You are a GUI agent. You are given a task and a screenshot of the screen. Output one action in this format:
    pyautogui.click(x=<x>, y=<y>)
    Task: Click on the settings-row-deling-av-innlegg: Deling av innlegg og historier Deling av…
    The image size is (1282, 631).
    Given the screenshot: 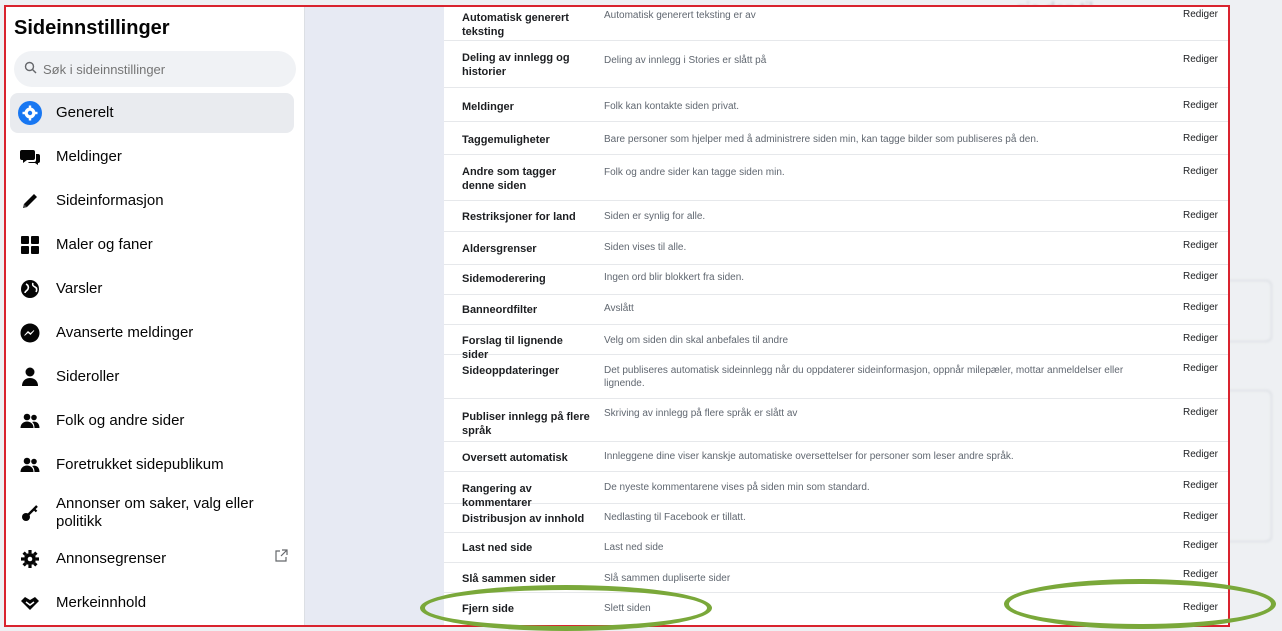 What is the action you would take?
    pyautogui.click(x=836, y=64)
    